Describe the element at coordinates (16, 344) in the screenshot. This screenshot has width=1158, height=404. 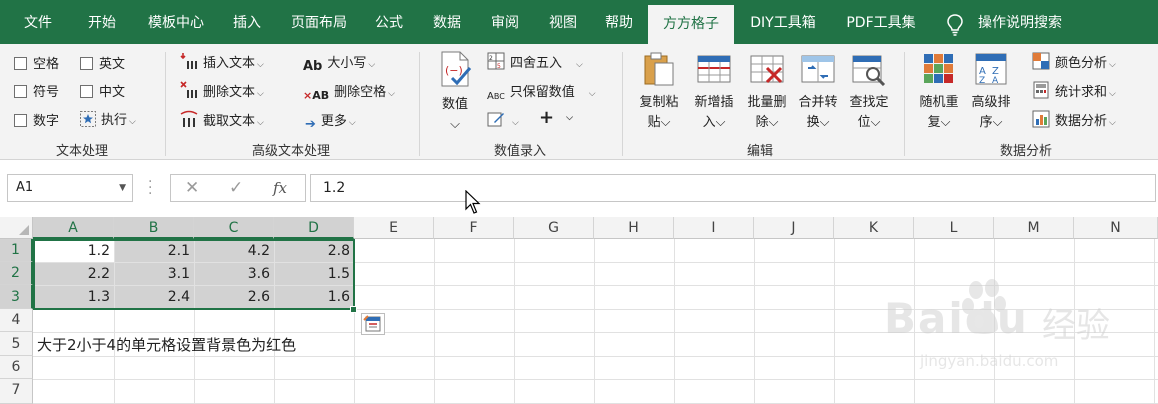
I see `row-header-5: 5` at that location.